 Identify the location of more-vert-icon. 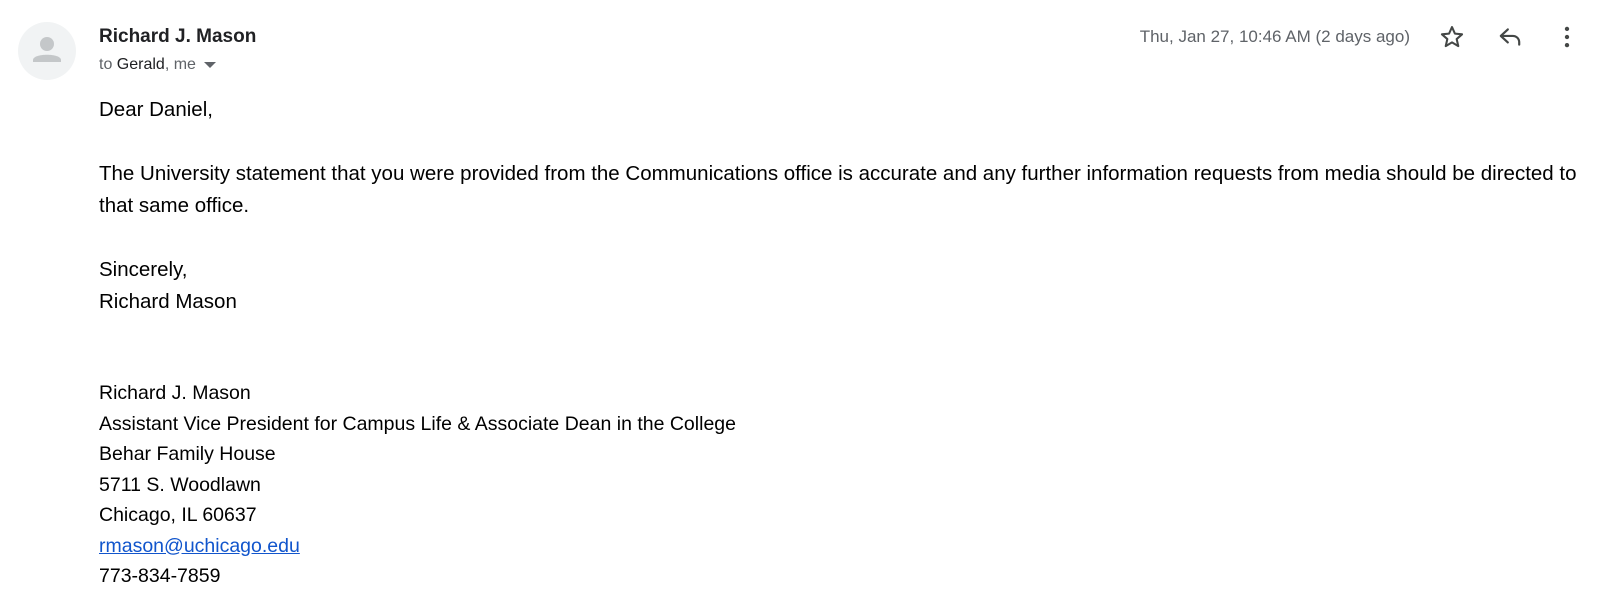
(1567, 37).